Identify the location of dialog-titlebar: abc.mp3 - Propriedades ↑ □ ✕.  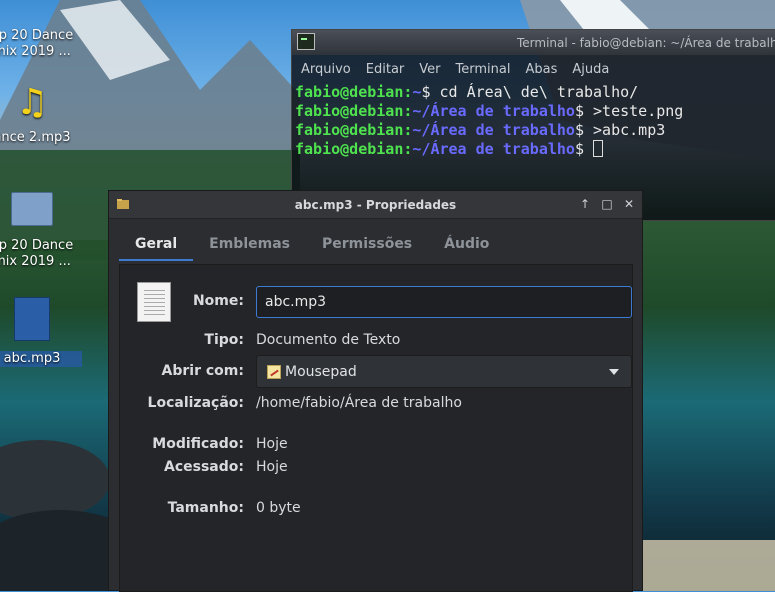
(375, 205).